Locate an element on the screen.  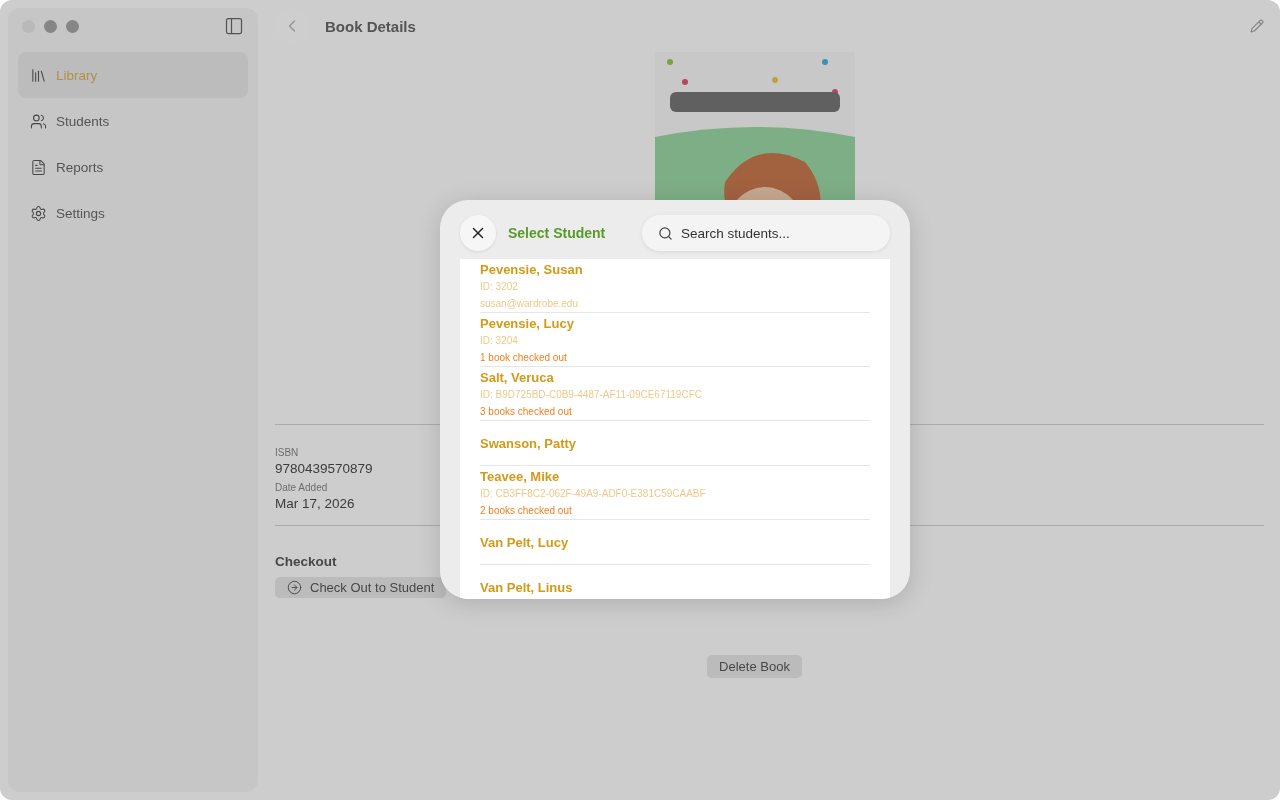
student-email: susan@wardrobe.edu is located at coordinates (529, 304).